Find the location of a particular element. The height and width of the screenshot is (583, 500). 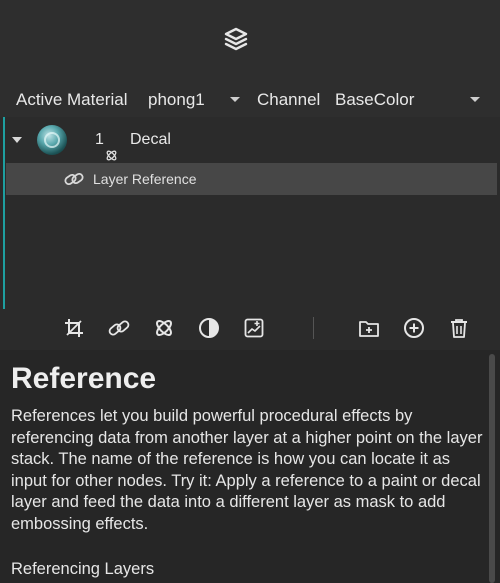

image-add-icon is located at coordinates (254, 328).